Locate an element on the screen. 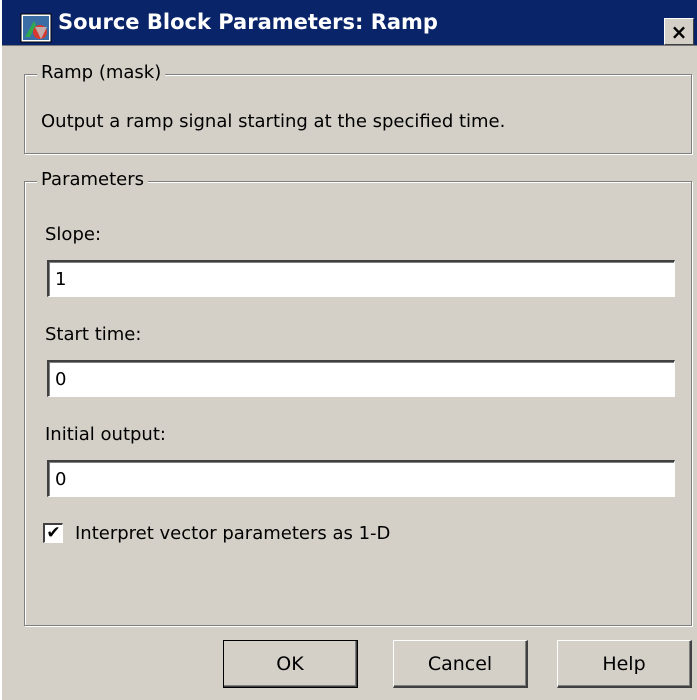  ok-button: OK is located at coordinates (290, 664).